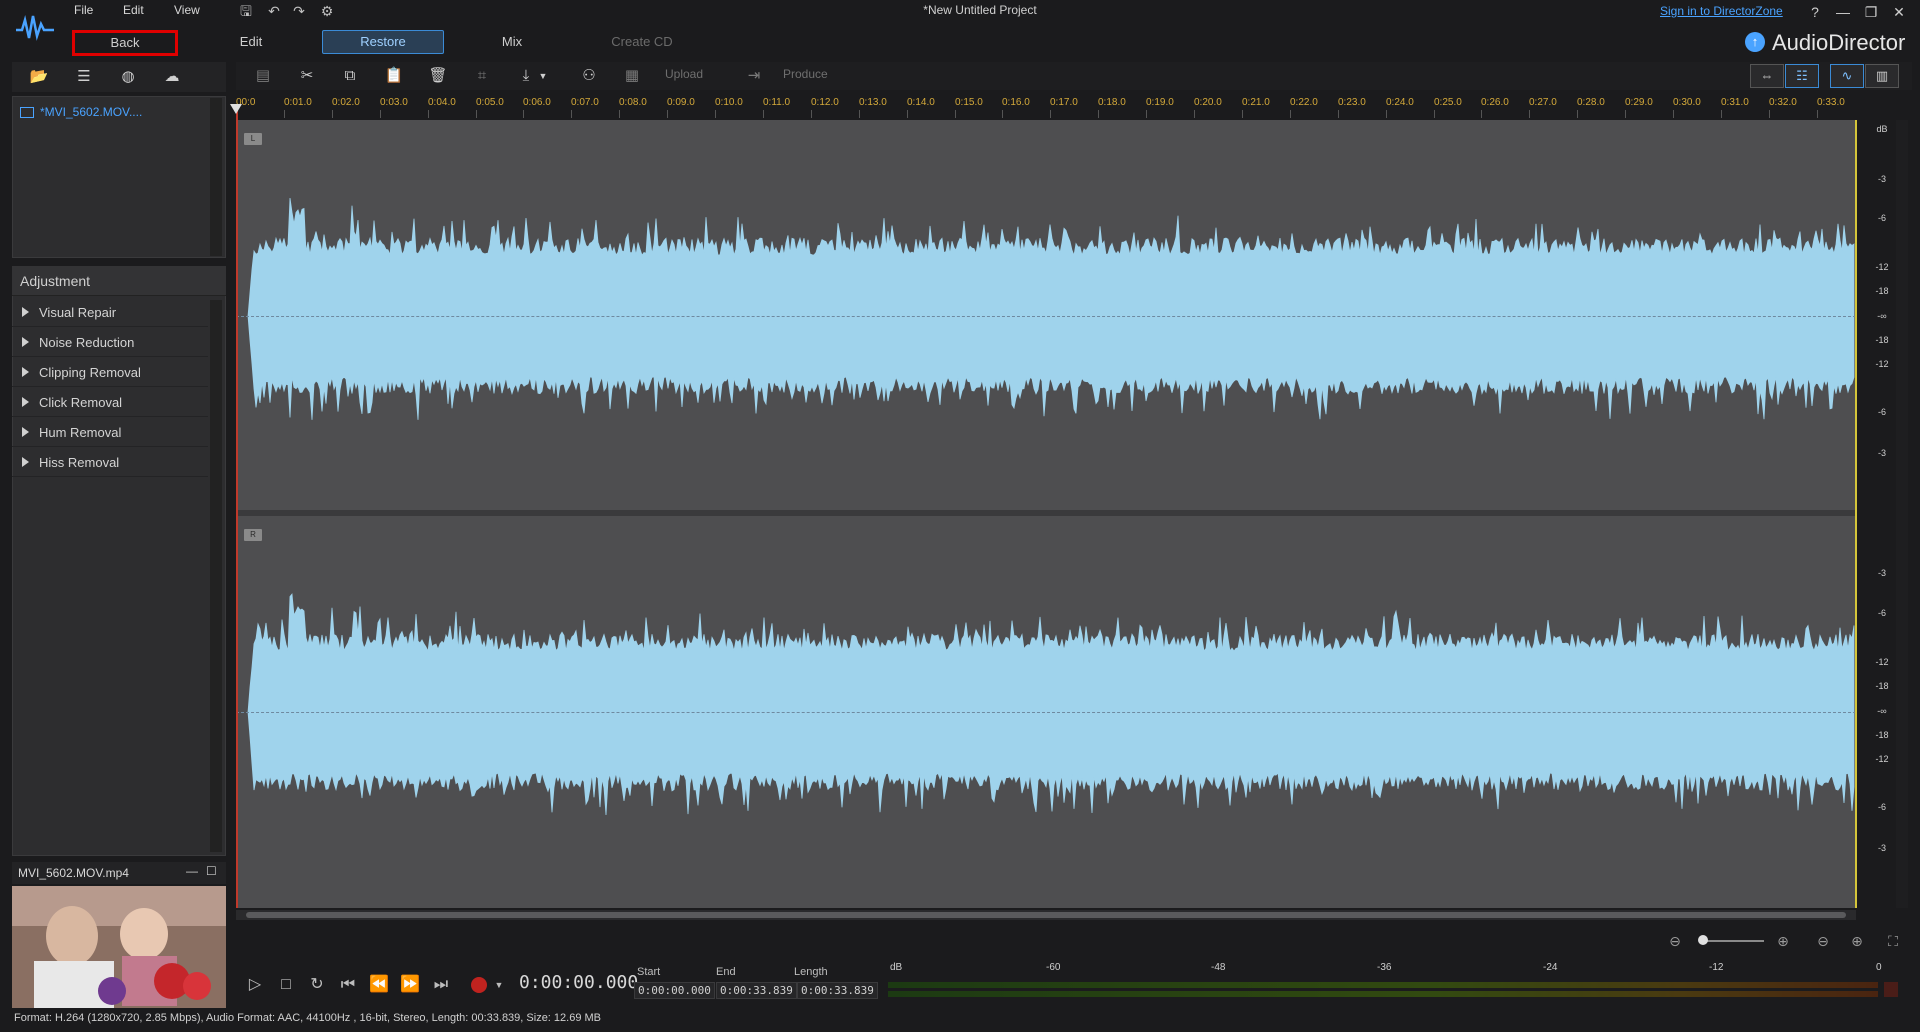 The image size is (1920, 1032). Describe the element at coordinates (410, 985) in the screenshot. I see `fast-forward-icon: ⏩` at that location.